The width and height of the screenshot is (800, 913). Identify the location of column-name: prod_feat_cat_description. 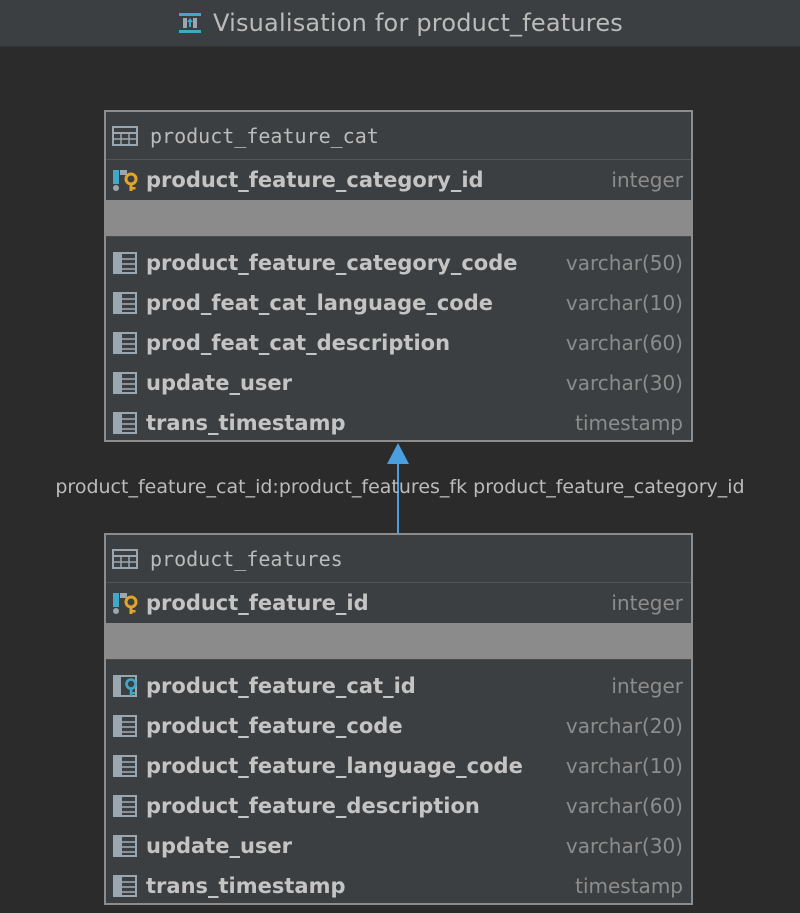
(298, 343).